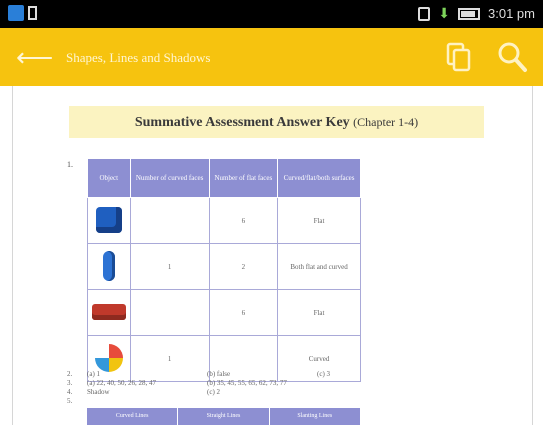  Describe the element at coordinates (424, 13) in the screenshot. I see `vibrate-icon` at that location.